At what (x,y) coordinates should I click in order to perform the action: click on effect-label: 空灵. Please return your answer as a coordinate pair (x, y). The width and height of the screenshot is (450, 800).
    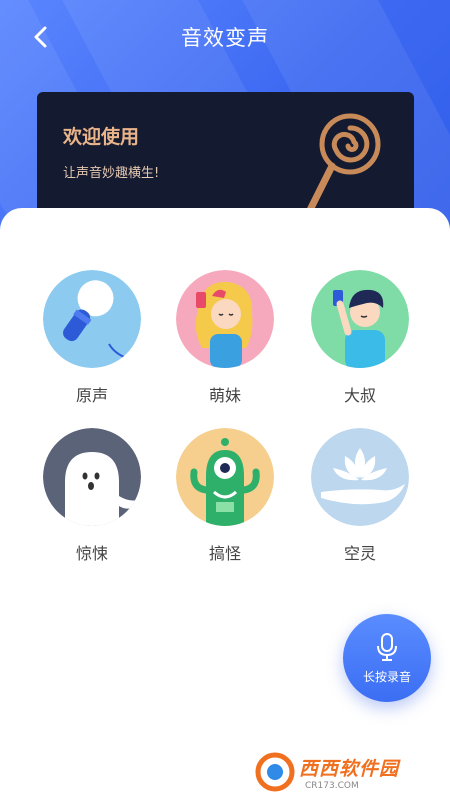
    Looking at the image, I should click on (359, 553).